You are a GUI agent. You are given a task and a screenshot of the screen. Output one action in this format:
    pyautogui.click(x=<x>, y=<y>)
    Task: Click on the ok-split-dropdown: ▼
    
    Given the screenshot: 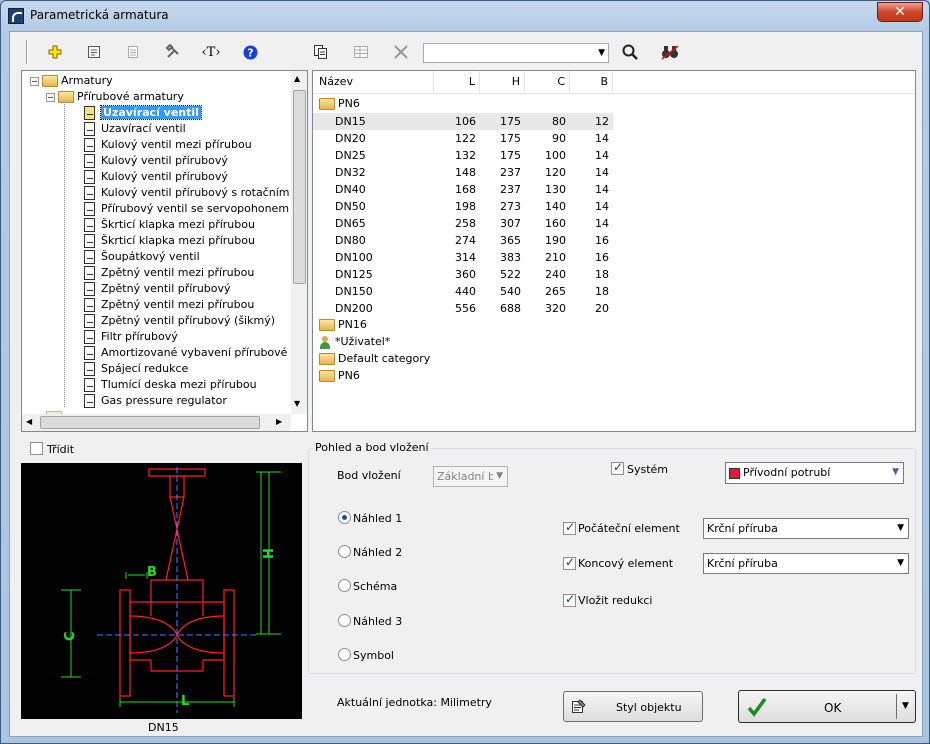 What is the action you would take?
    pyautogui.click(x=905, y=706)
    